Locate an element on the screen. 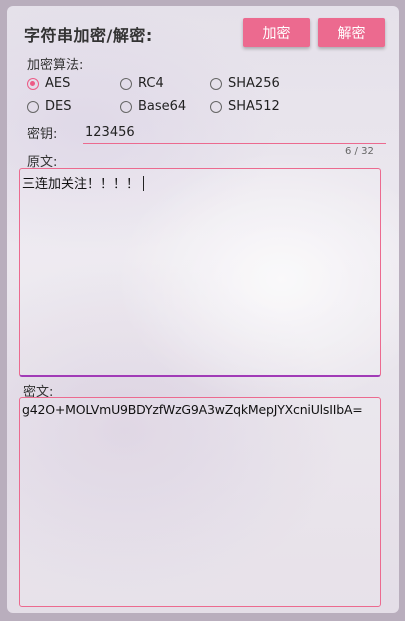 This screenshot has width=405, height=621. radio-aes: AES is located at coordinates (48, 83).